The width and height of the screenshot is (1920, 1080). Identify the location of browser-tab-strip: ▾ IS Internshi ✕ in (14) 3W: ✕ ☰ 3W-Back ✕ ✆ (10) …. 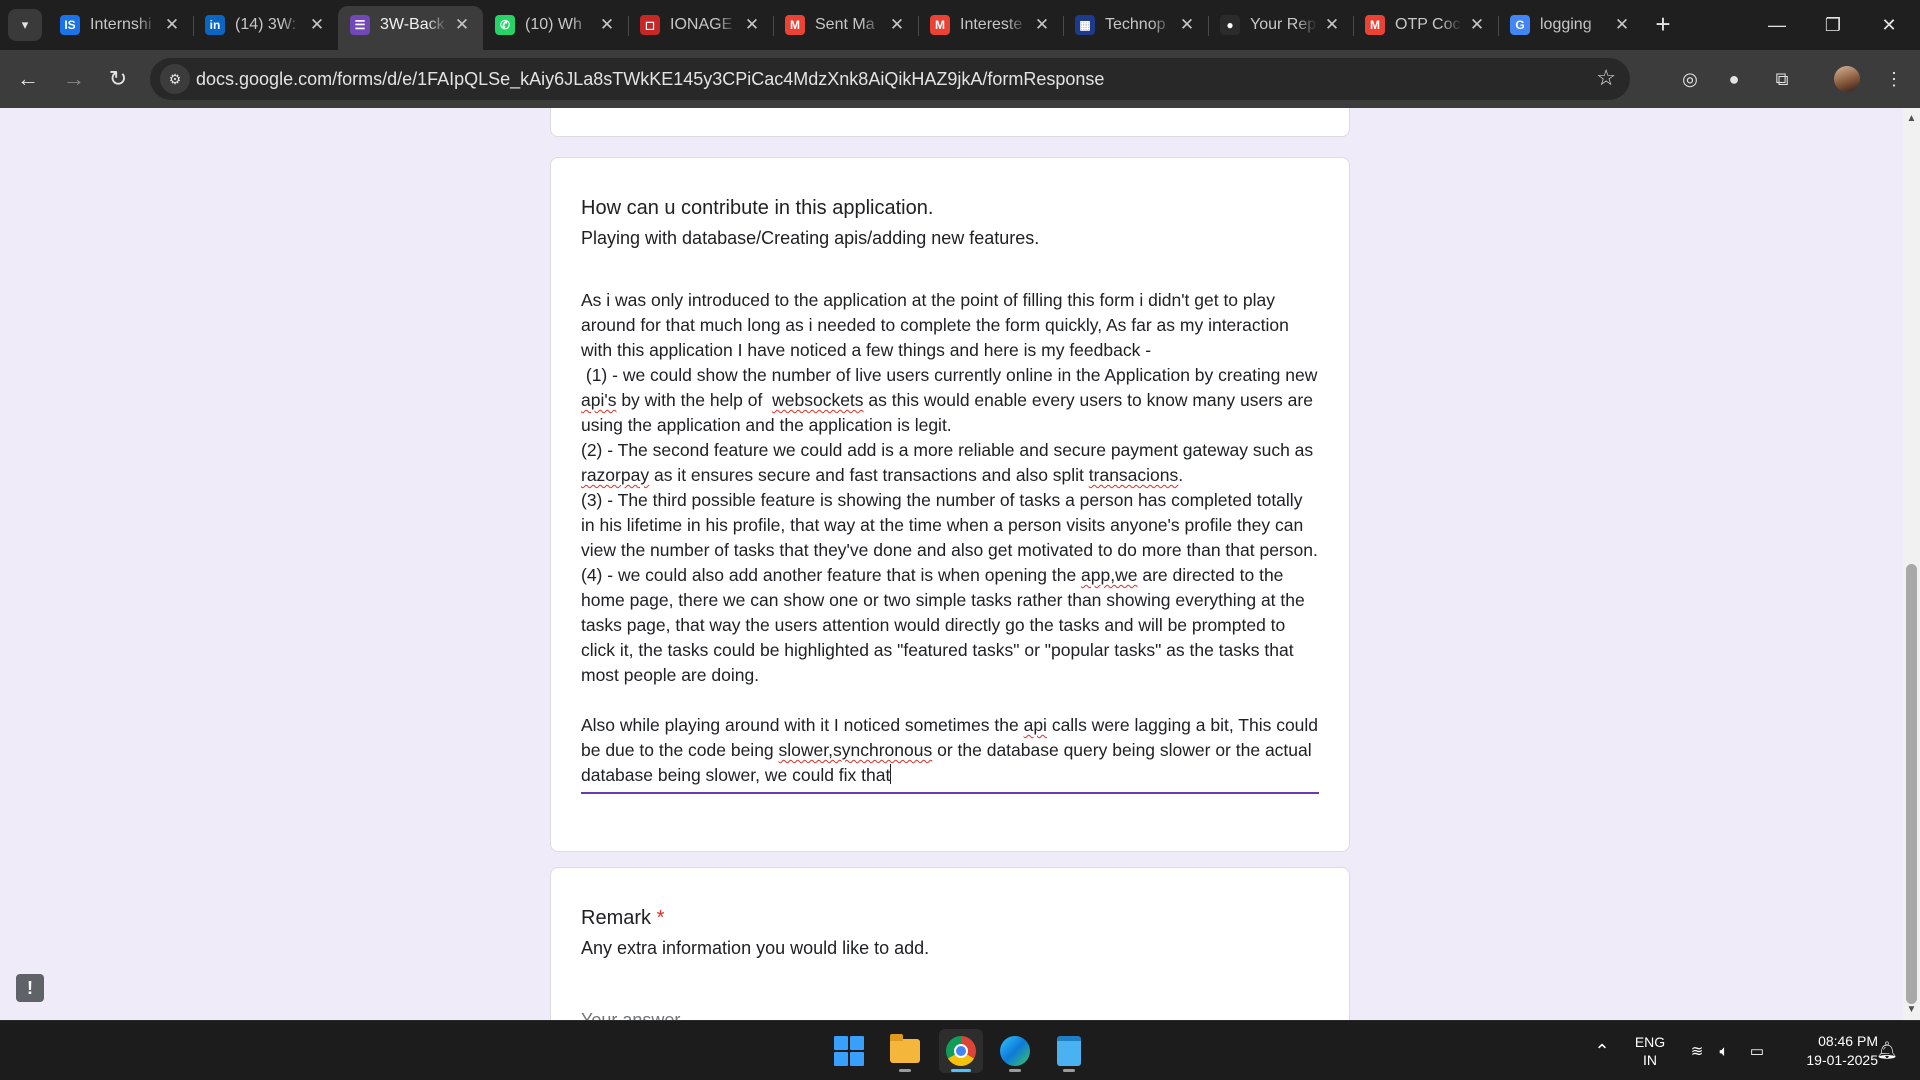
(960, 25).